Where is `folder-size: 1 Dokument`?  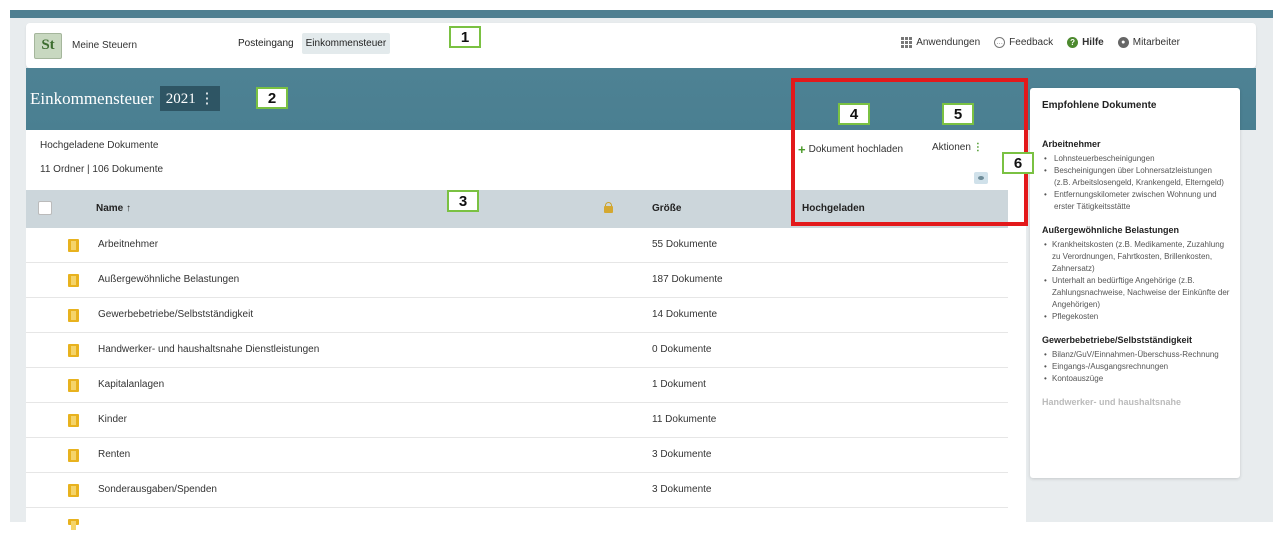
folder-size: 1 Dokument is located at coordinates (679, 384).